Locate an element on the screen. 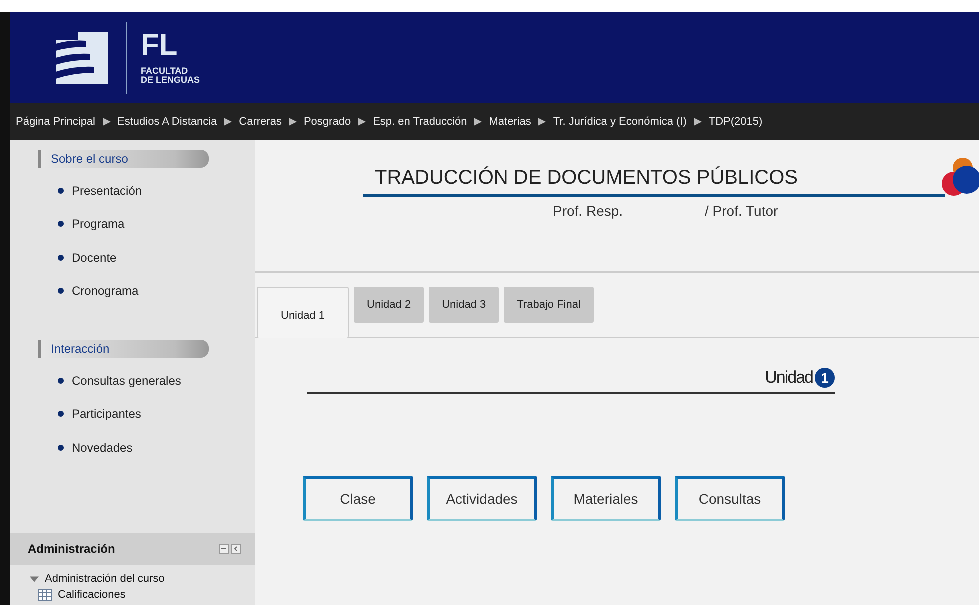 Image resolution: width=979 pixels, height=605 pixels. collapse-icon is located at coordinates (224, 549).